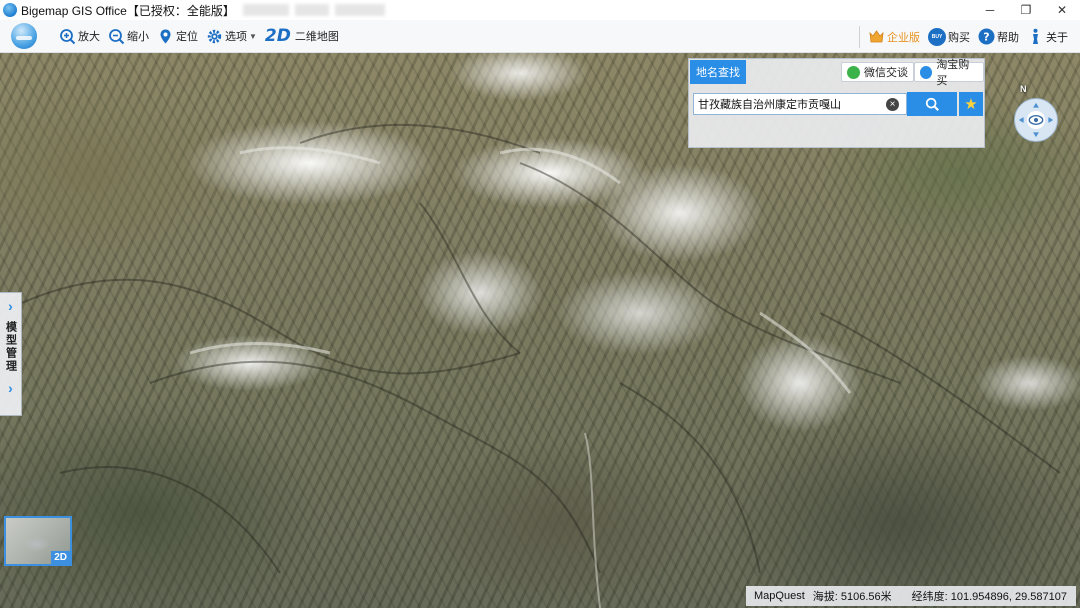  I want to click on tab-place-search: 地名查找, so click(718, 72).